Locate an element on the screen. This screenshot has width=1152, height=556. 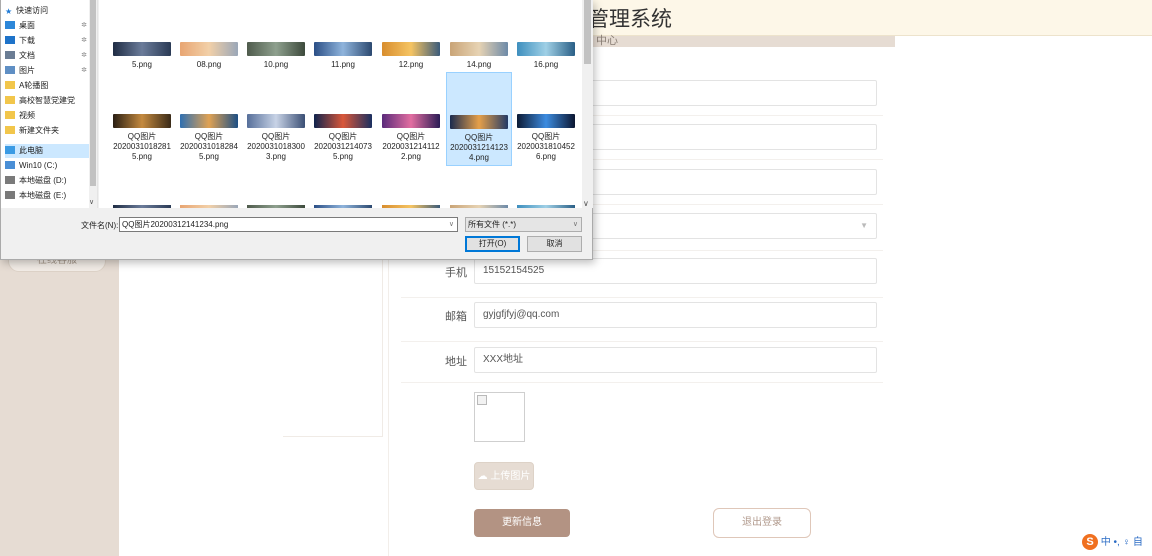
broken-image-icon is located at coordinates (482, 400).